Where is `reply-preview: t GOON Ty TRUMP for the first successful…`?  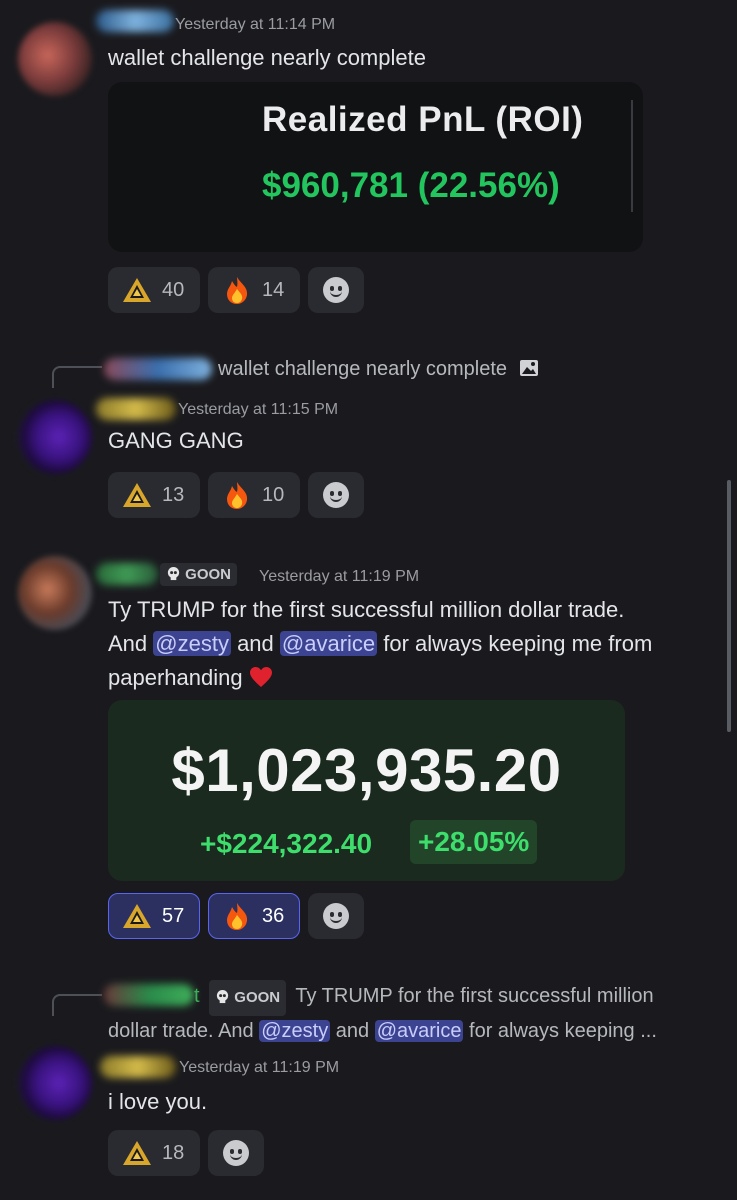 reply-preview: t GOON Ty TRUMP for the first successful… is located at coordinates (413, 1013).